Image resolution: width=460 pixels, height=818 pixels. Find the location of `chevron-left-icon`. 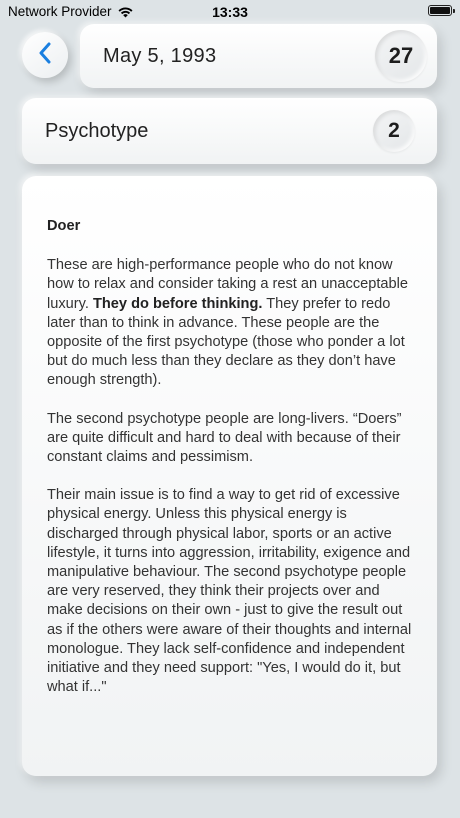

chevron-left-icon is located at coordinates (45, 55).